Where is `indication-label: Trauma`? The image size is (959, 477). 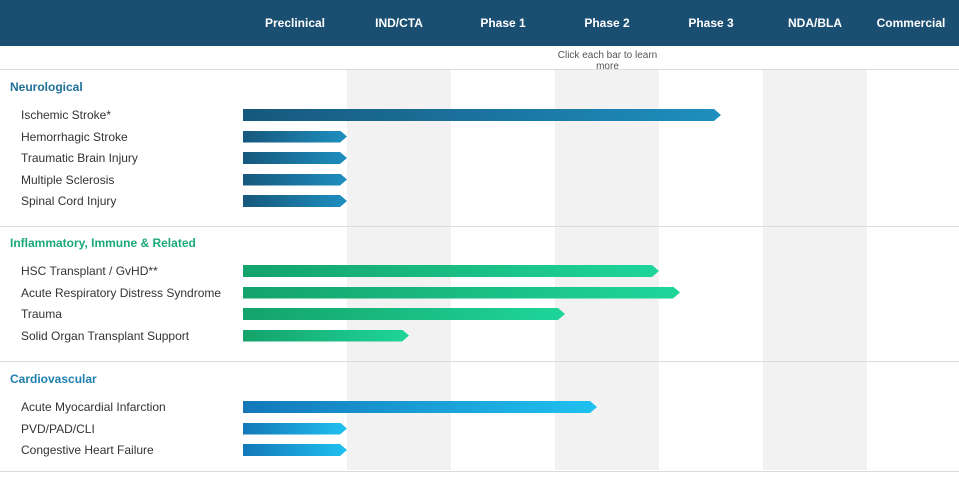
indication-label: Trauma is located at coordinates (41, 314).